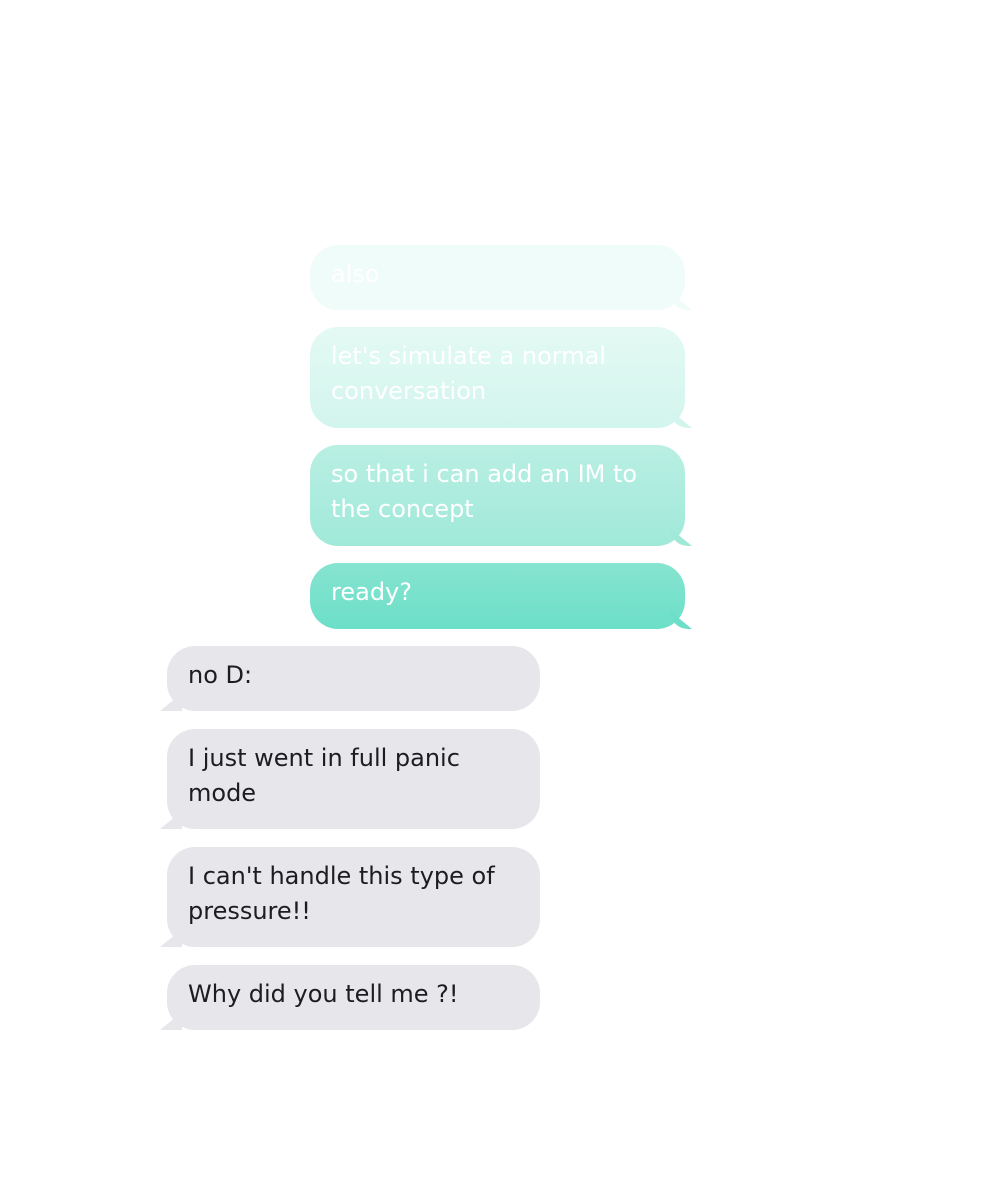 This screenshot has width=1000, height=1200. I want to click on message-text: let's simulate a normal conversation, so click(468, 373).